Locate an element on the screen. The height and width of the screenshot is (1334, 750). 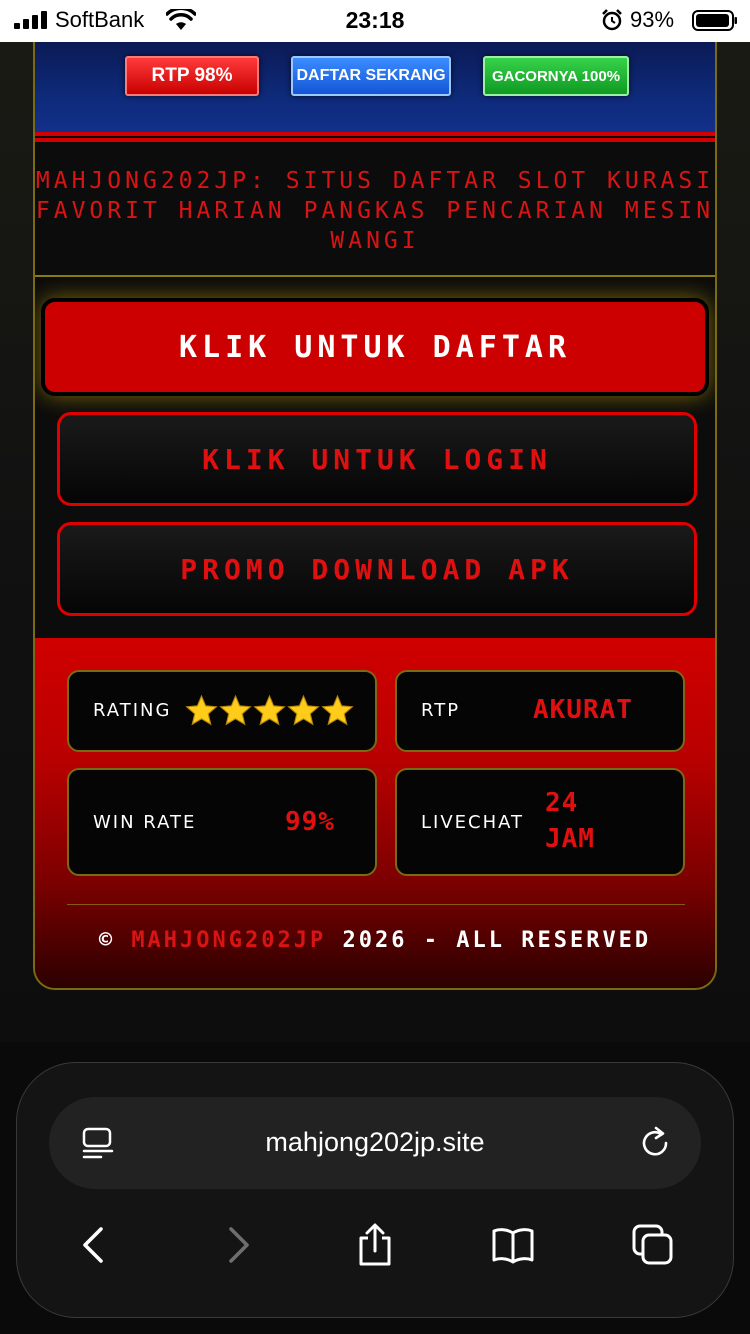
download-apk-button: PROMO DOWNLOAD APK is located at coordinates (377, 569).